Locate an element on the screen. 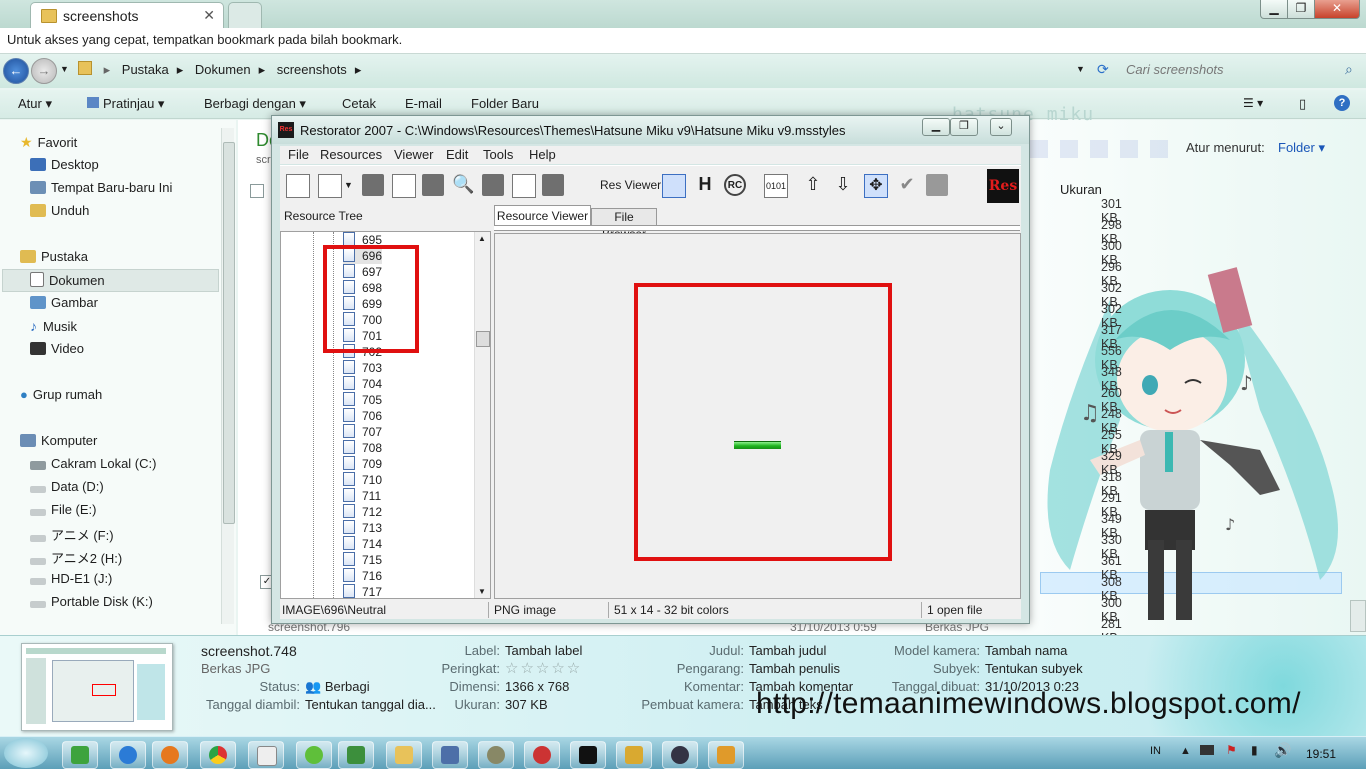 This screenshot has width=1366, height=769. find-icon: 🔍 is located at coordinates (463, 185).